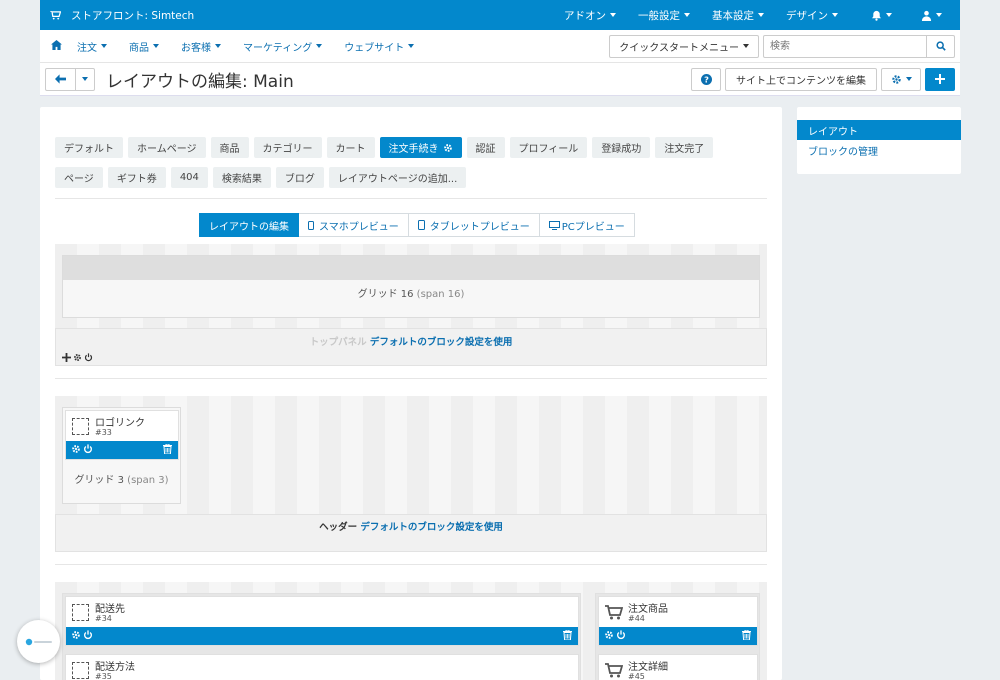  I want to click on nav-website: ウェブサイト, so click(379, 46).